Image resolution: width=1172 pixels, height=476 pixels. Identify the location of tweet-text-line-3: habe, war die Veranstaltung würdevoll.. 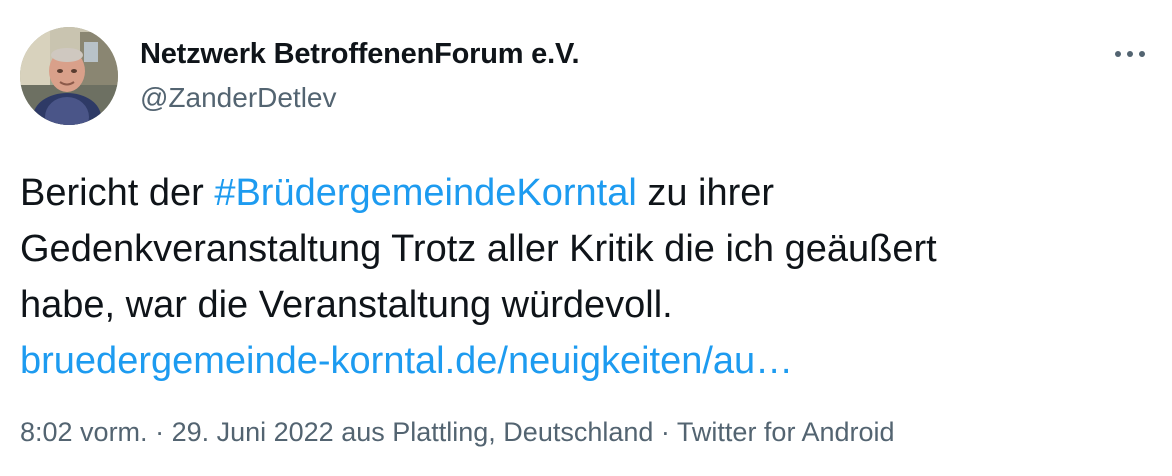
(346, 305).